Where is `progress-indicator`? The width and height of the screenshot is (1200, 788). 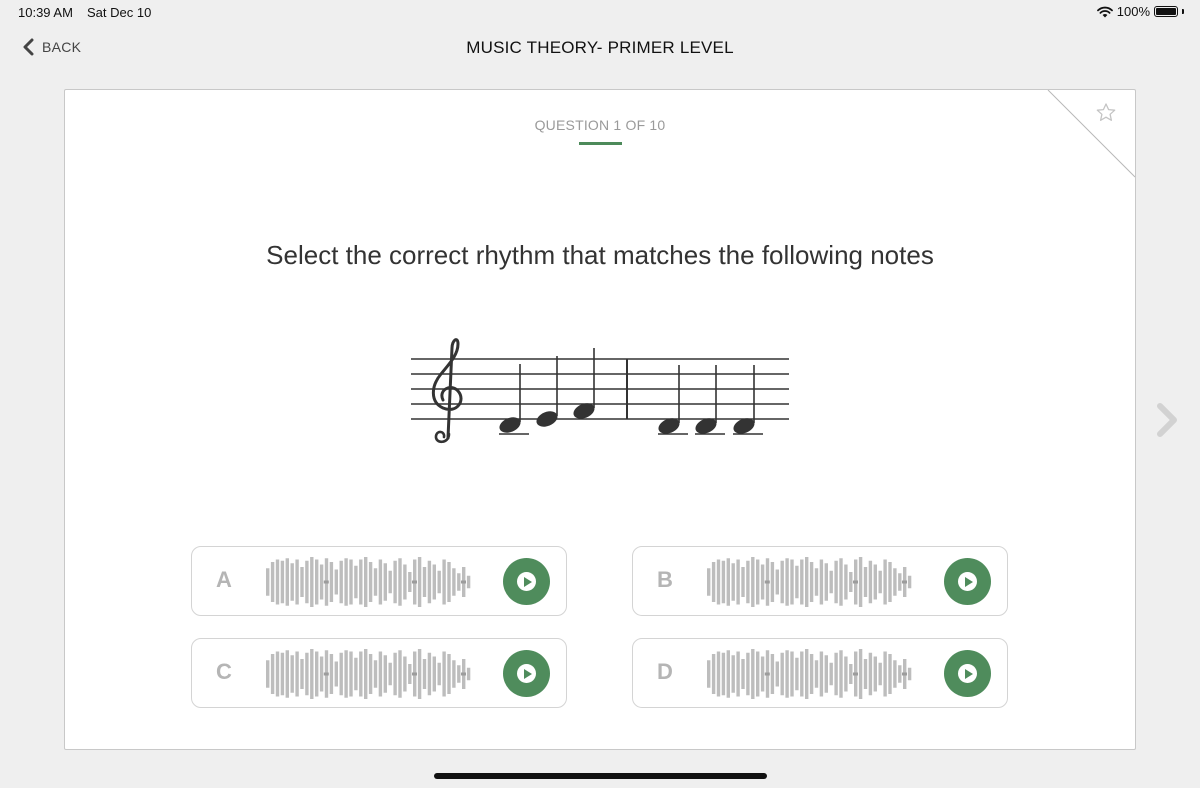 progress-indicator is located at coordinates (600, 143).